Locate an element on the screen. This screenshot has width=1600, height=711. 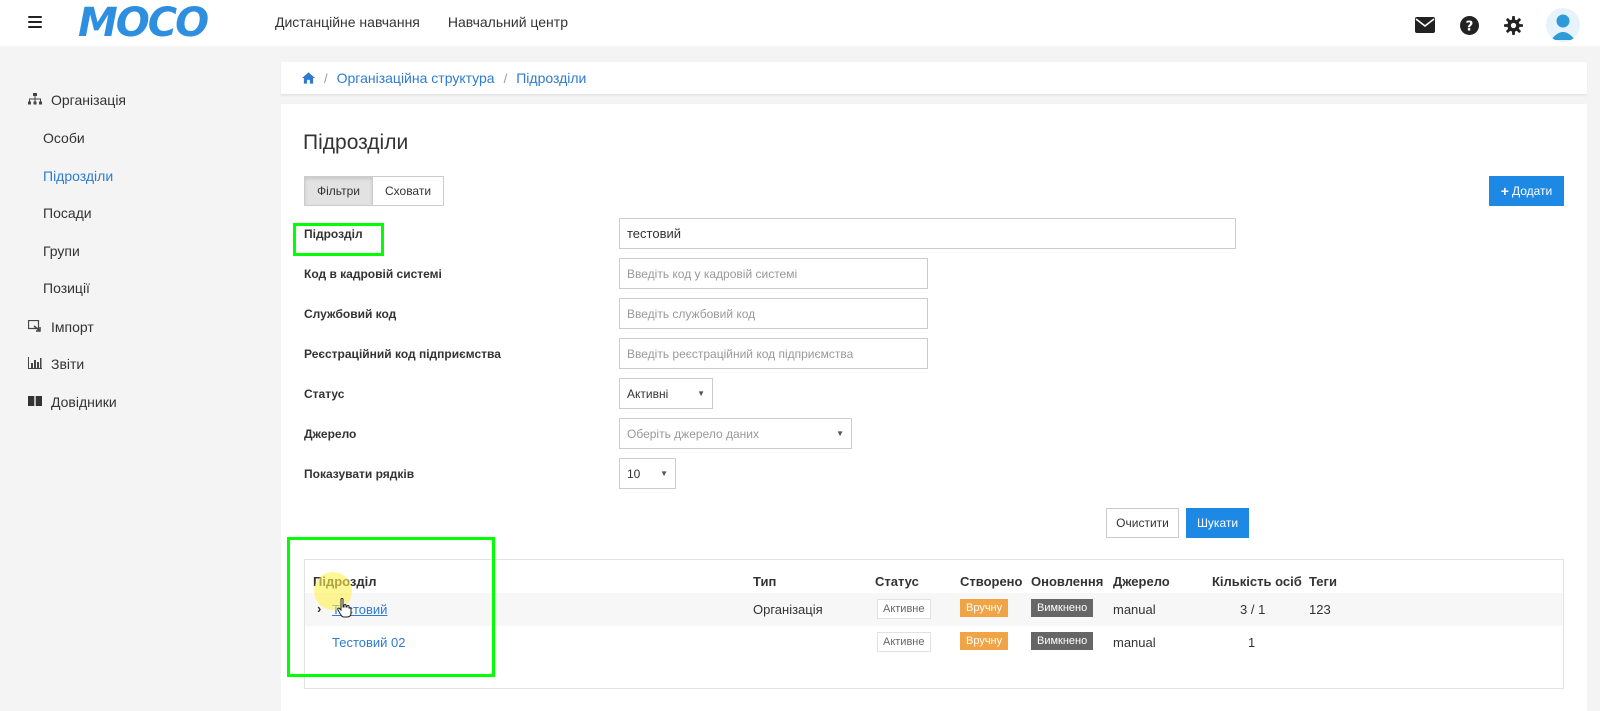
count-value: 1 is located at coordinates (1252, 642).